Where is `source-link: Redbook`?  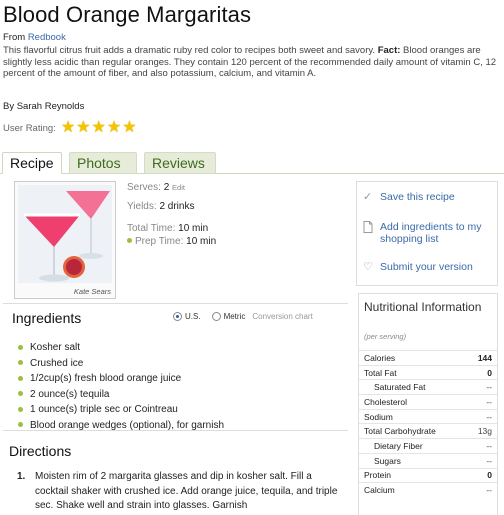 source-link: Redbook is located at coordinates (47, 37).